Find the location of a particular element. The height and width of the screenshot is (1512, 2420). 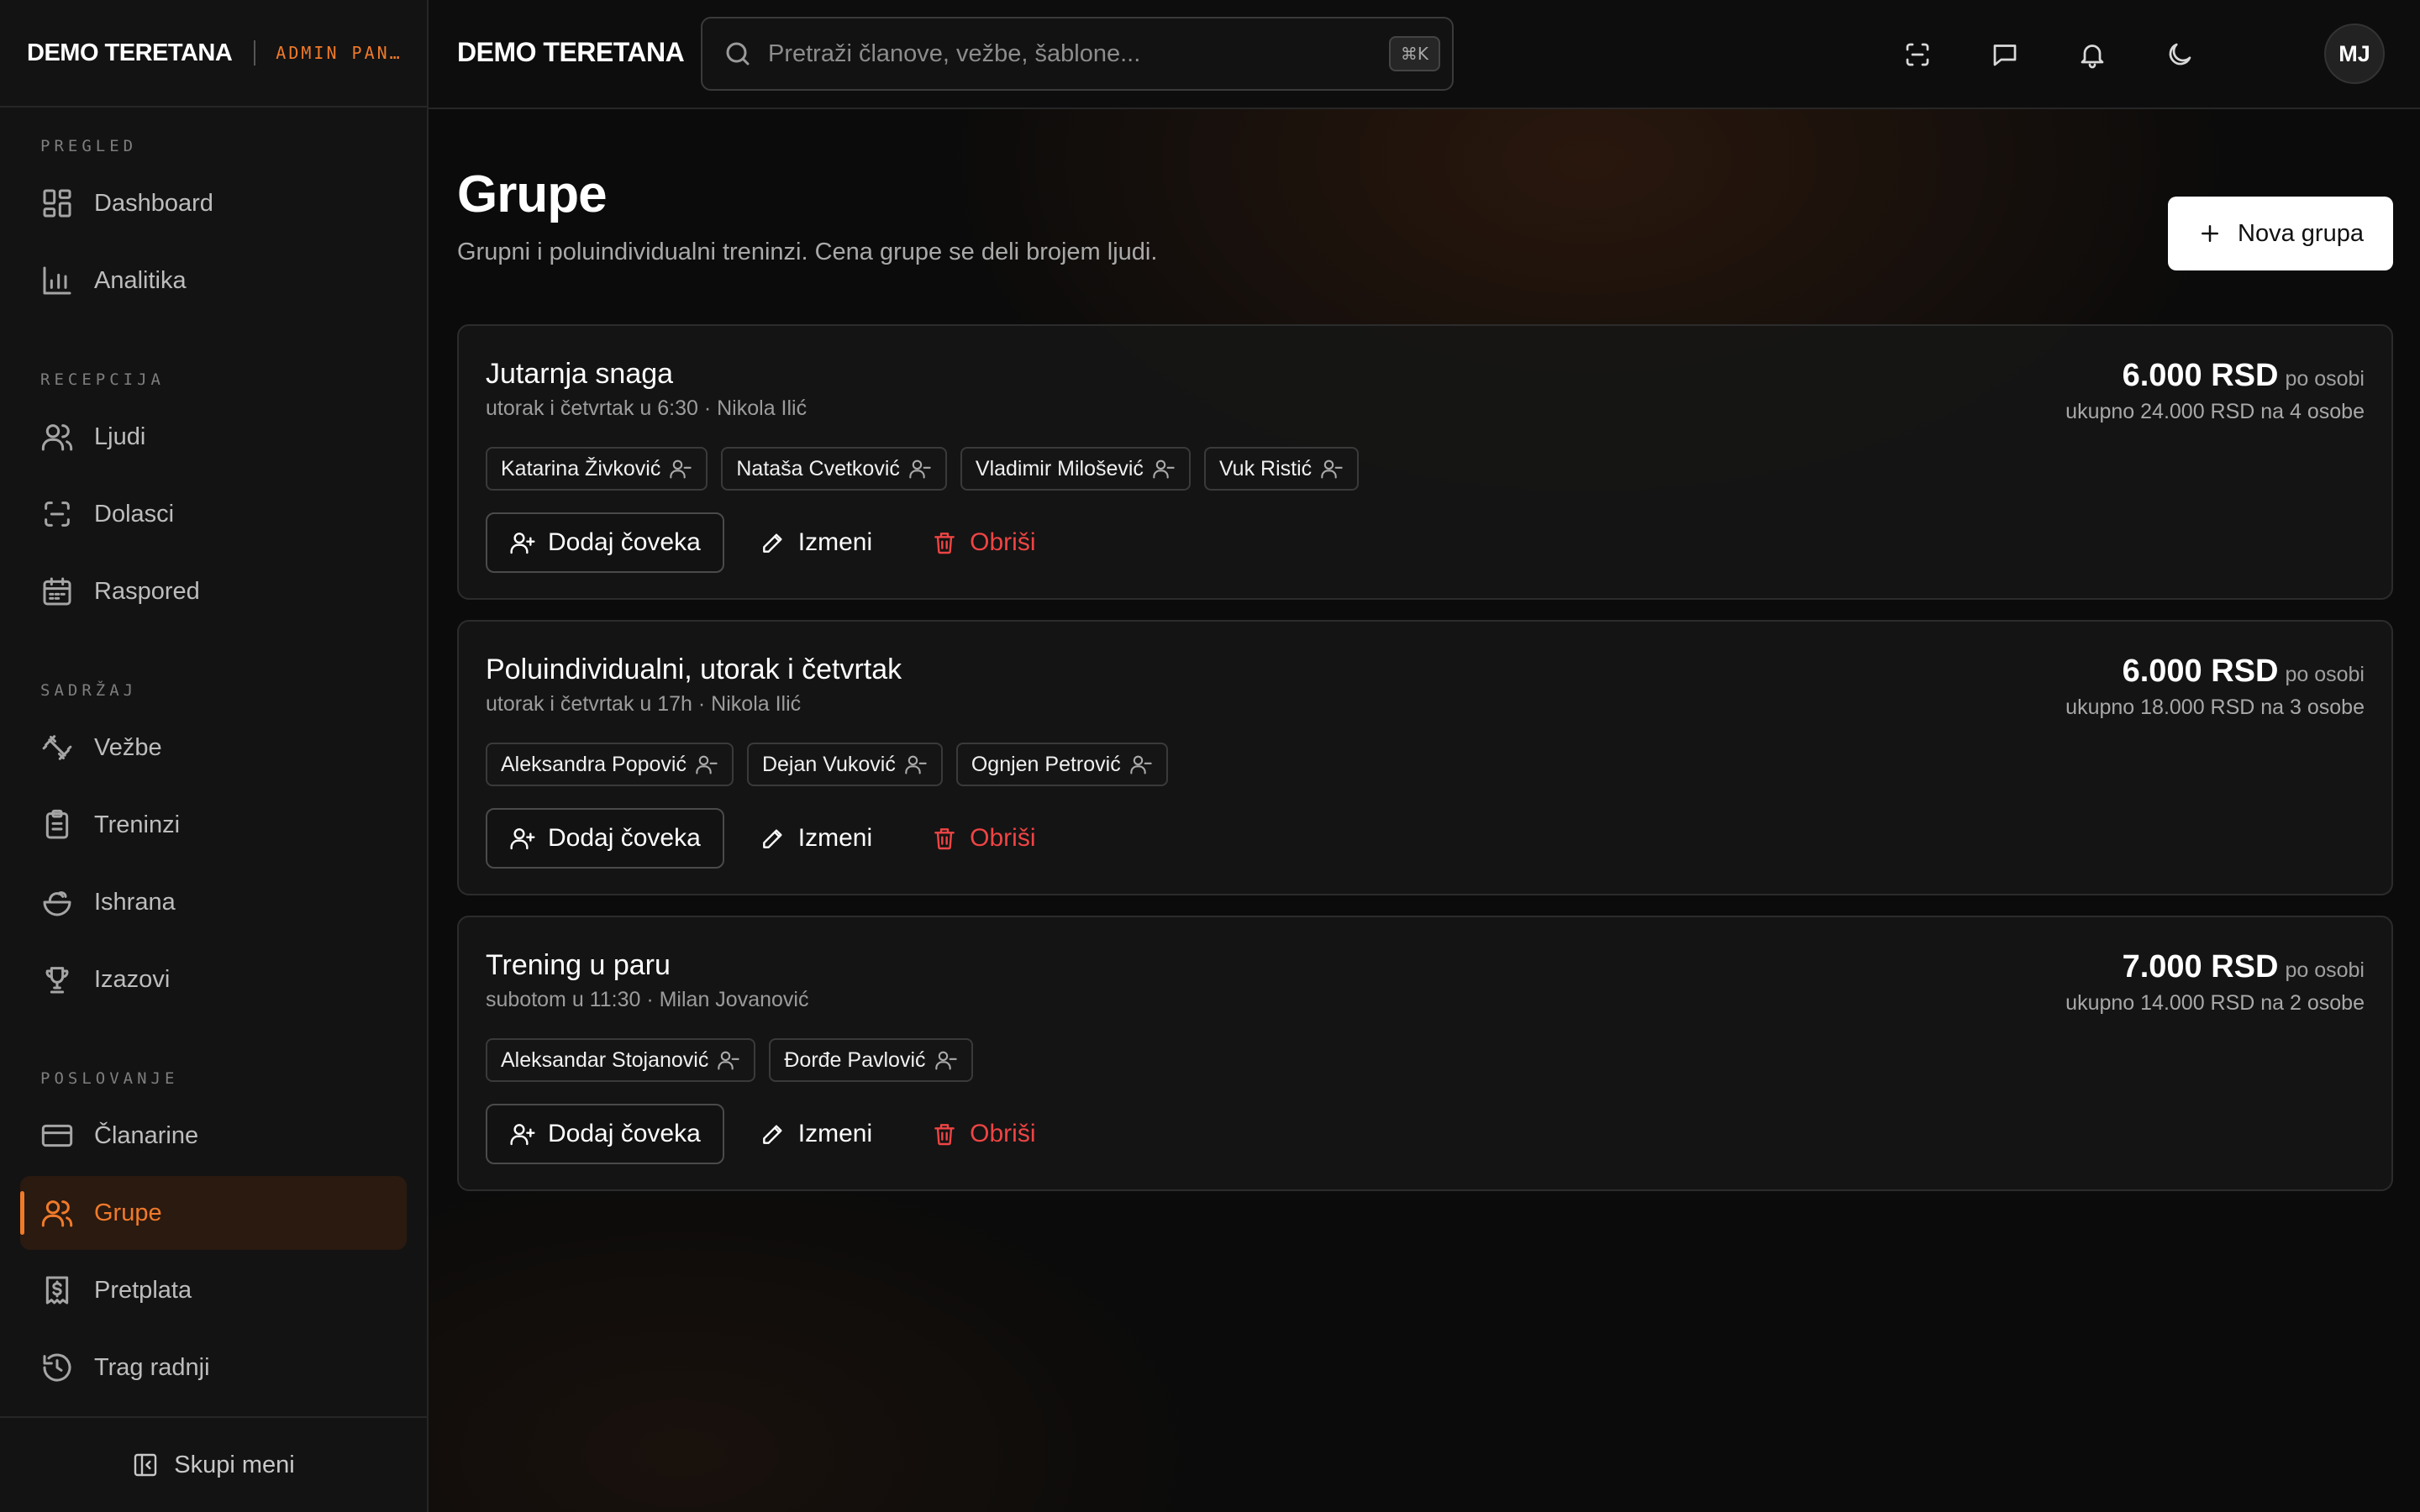

brand-name: DEMO TERETANA is located at coordinates (130, 52).